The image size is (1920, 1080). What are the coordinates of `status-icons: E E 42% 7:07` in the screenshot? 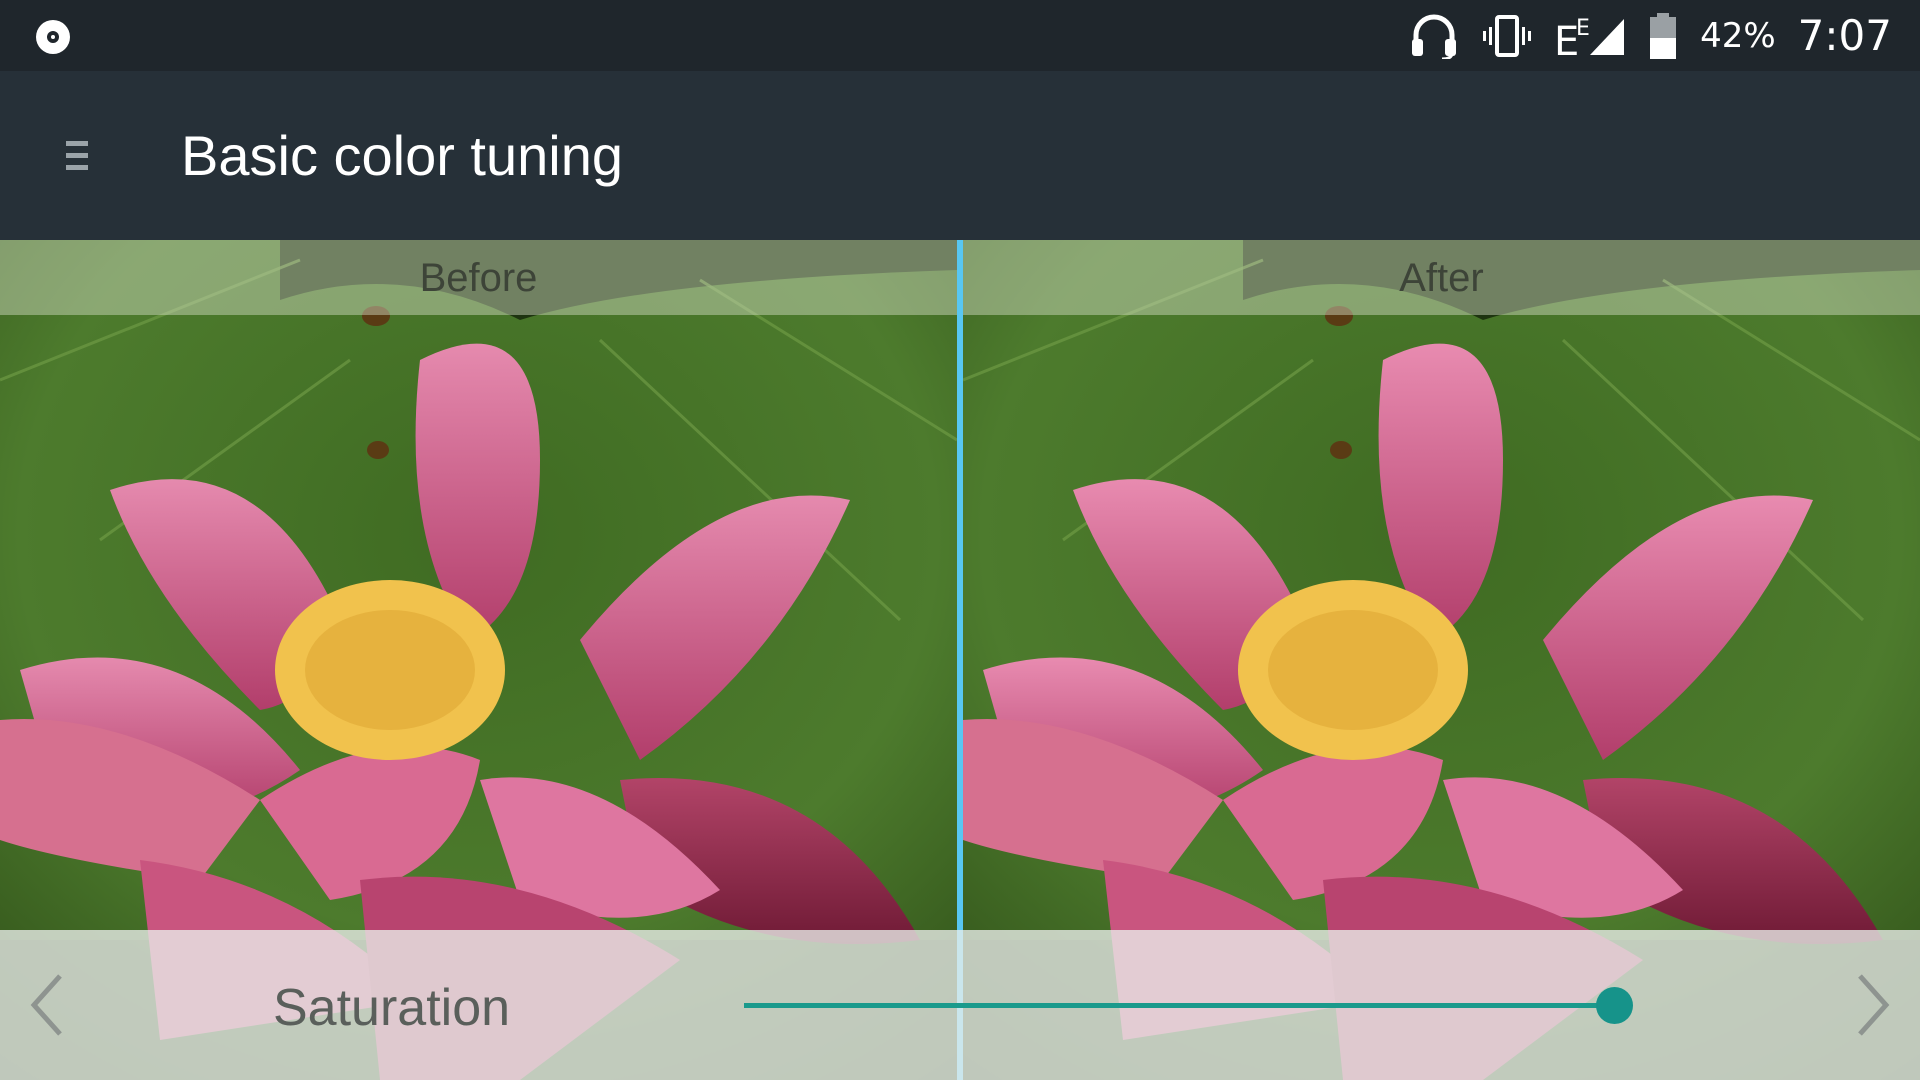 It's located at (1650, 35).